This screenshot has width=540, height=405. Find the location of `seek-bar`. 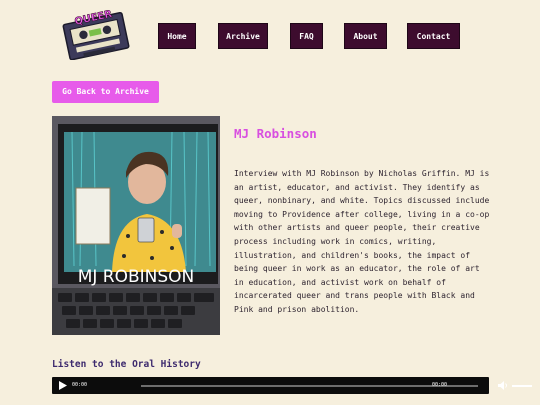

seek-bar is located at coordinates (309, 386).